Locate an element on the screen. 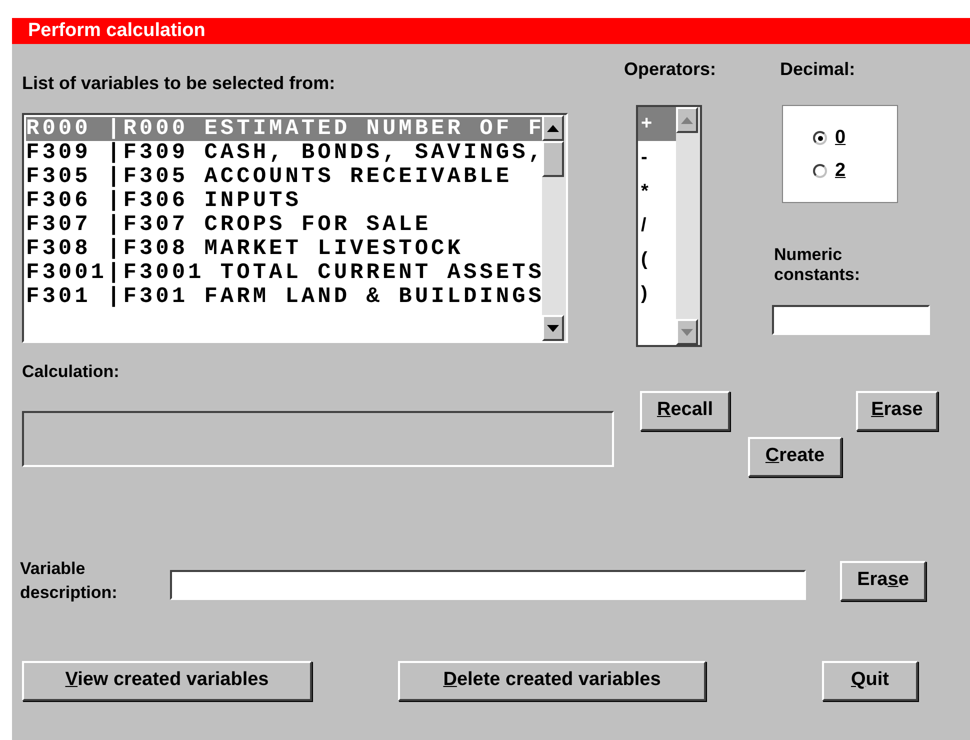 The height and width of the screenshot is (740, 970). list-item: F3001|F3001 TOTAL CURRENT ASSETS is located at coordinates (284, 273).